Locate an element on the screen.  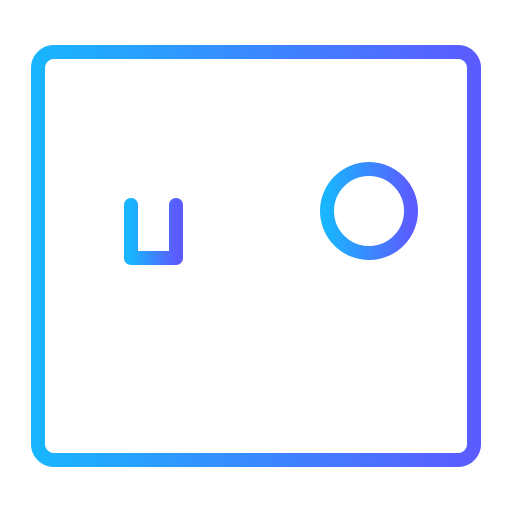
key-bow-ring is located at coordinates (369, 211).